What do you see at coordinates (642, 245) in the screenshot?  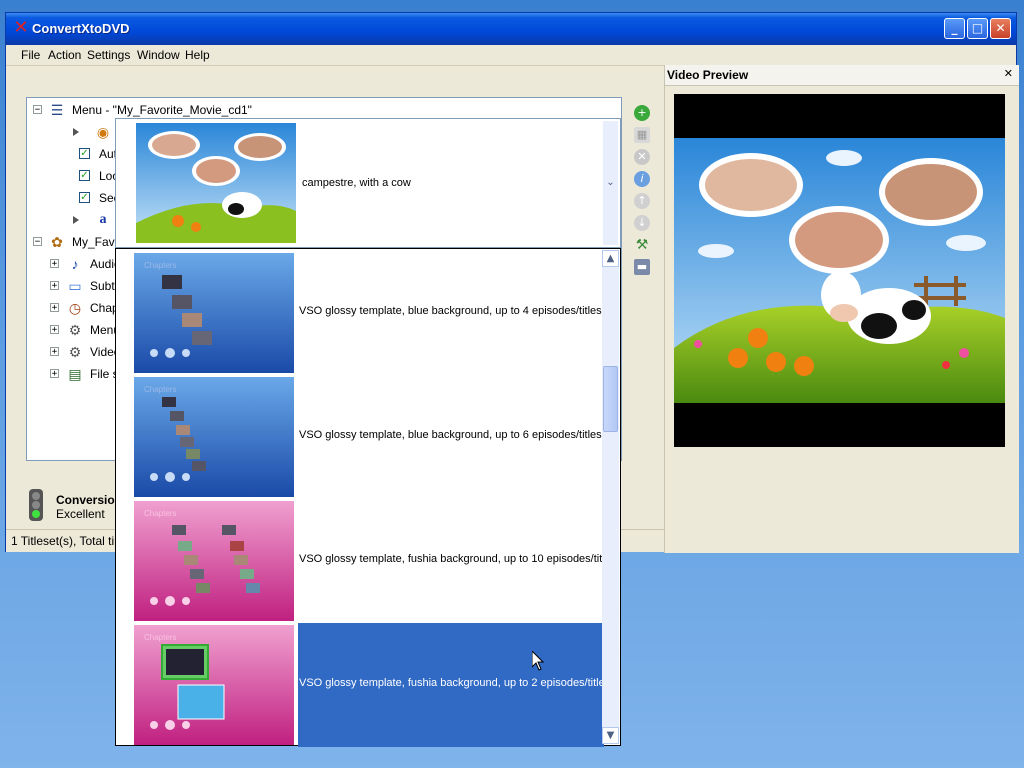 I see `tools-icon: ⚒` at bounding box center [642, 245].